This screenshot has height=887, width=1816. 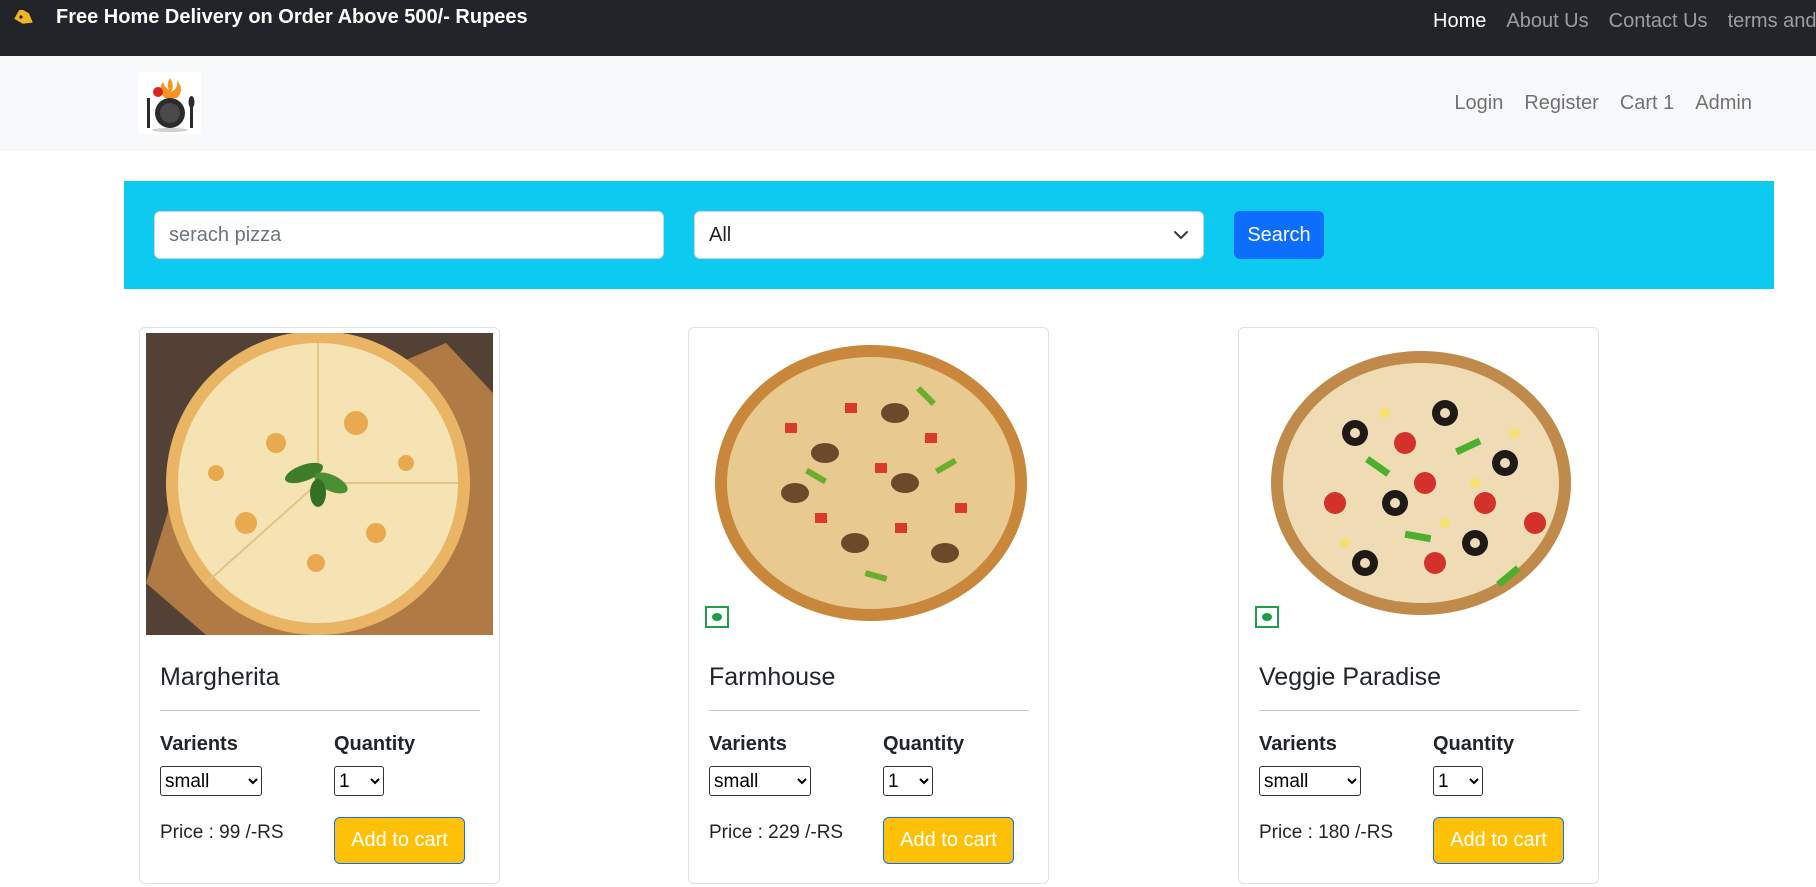 I want to click on product-name: Veggie Paradise, so click(x=1350, y=677).